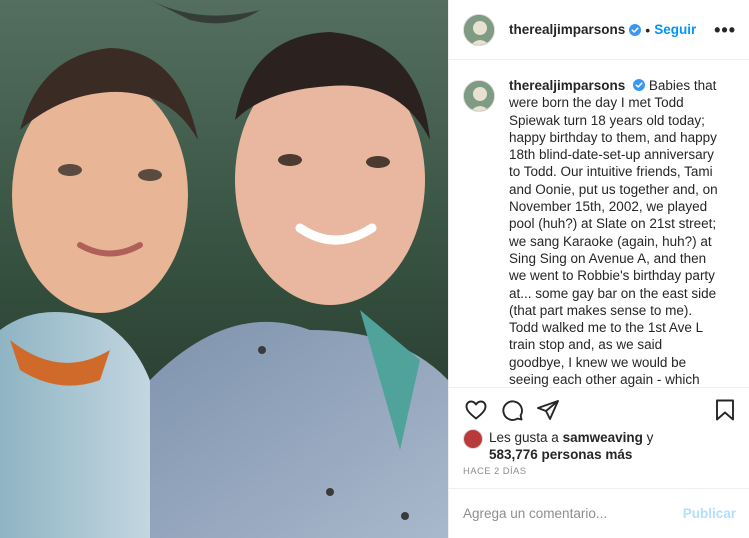  I want to click on more-options-icon: •••, so click(725, 30).